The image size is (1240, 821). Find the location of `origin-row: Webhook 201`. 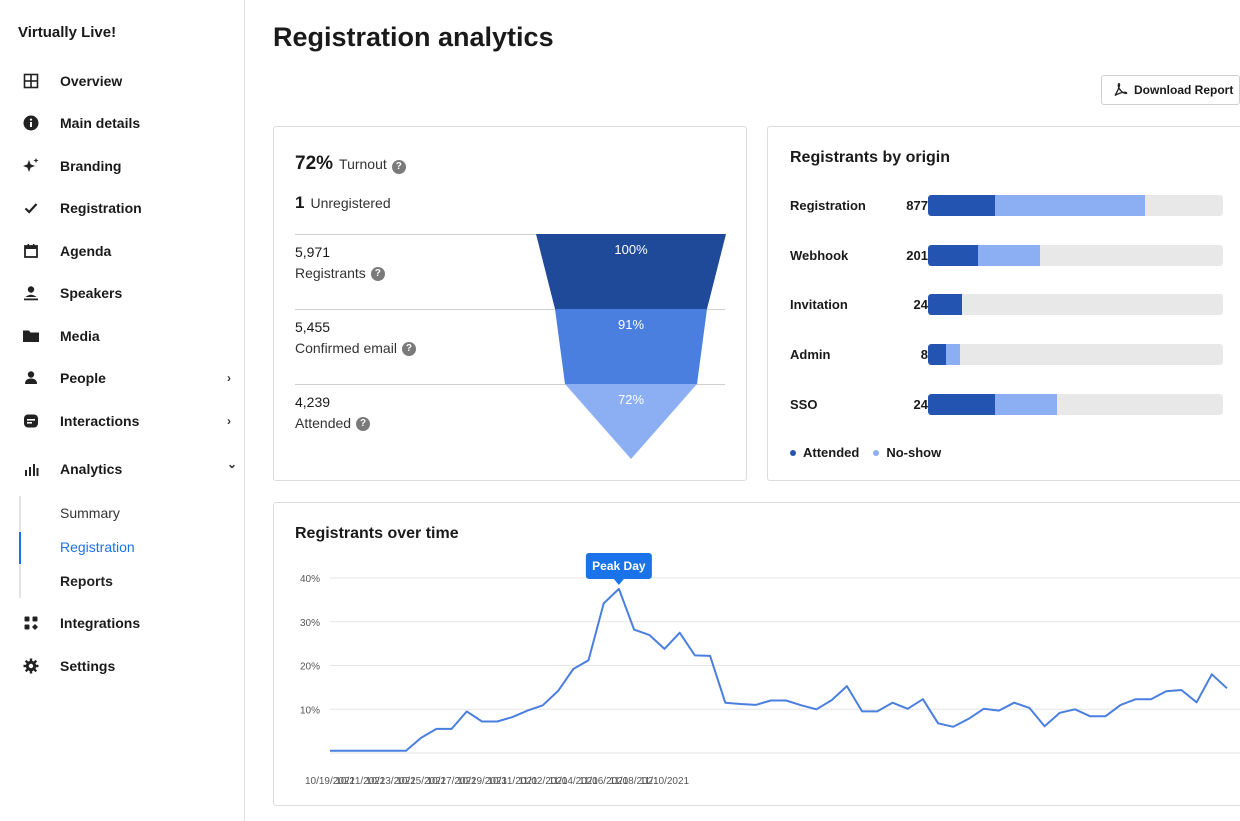

origin-row: Webhook 201 is located at coordinates (1010, 256).